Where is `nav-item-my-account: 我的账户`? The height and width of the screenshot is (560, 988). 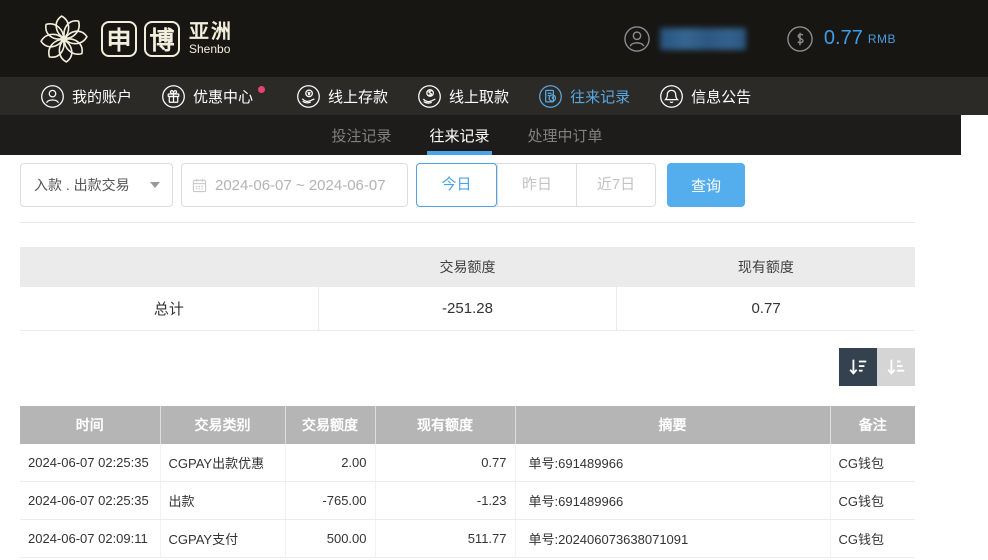 nav-item-my-account: 我的账户 is located at coordinates (86, 96).